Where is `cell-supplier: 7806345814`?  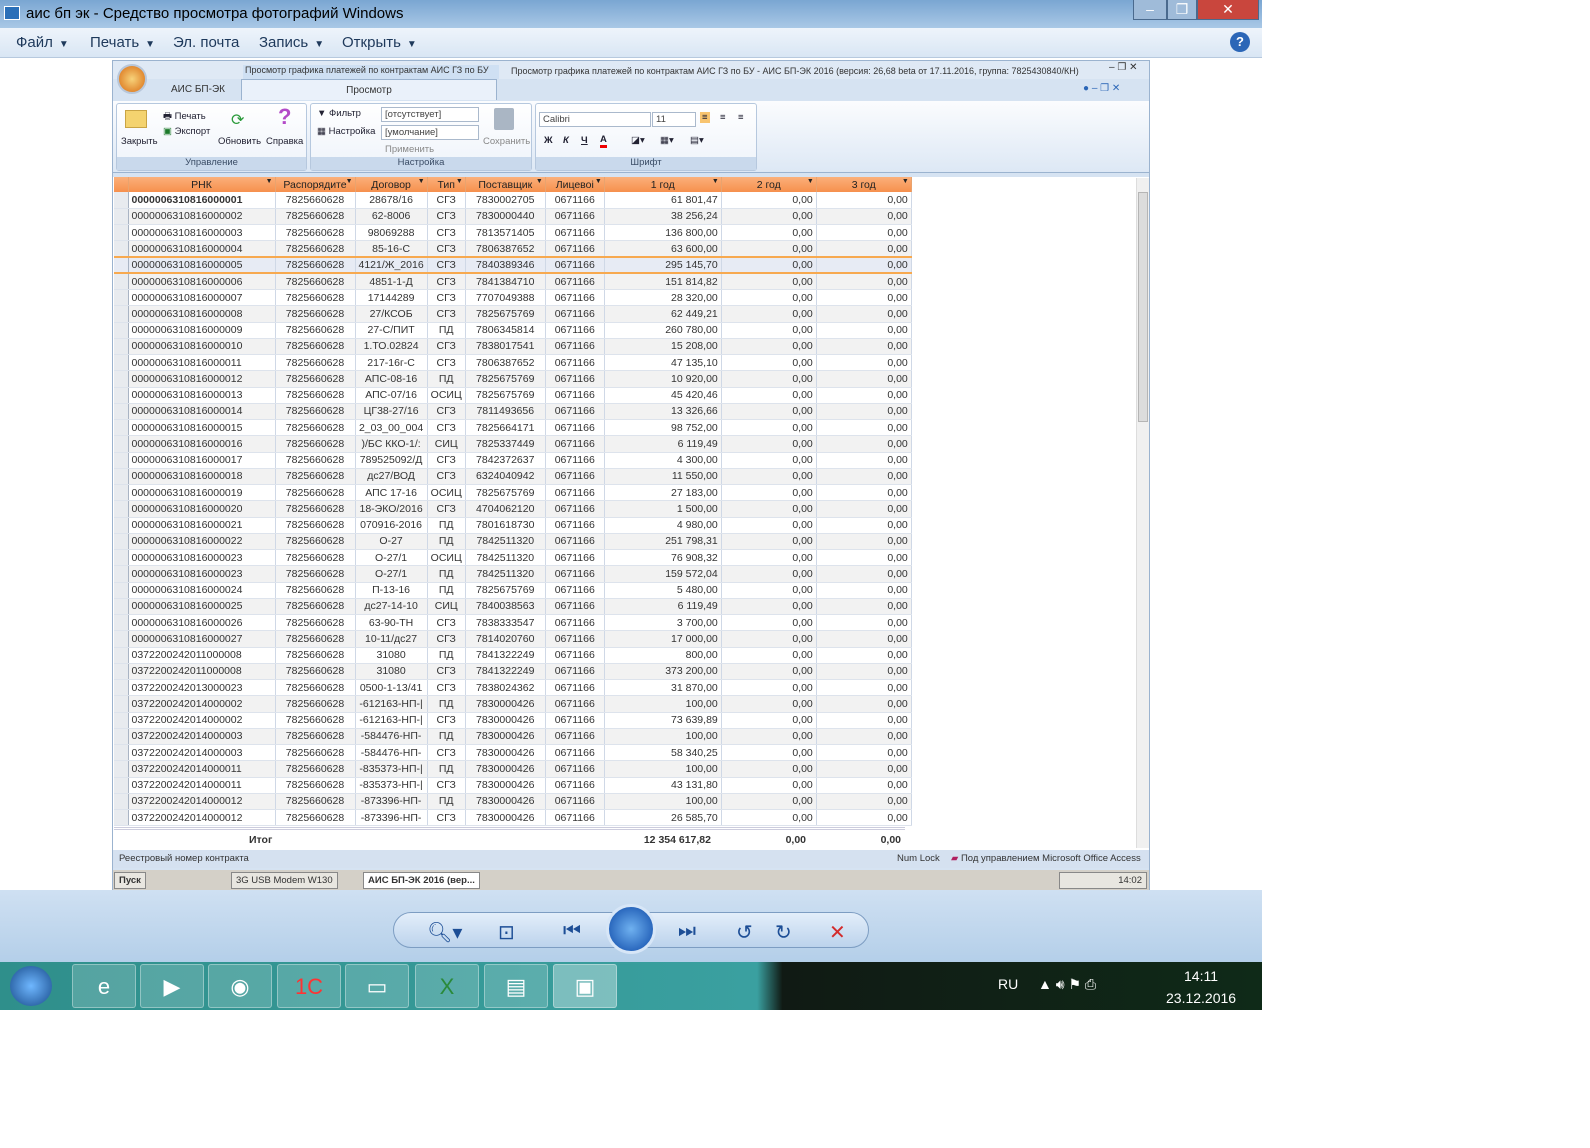 cell-supplier: 7806345814 is located at coordinates (505, 330).